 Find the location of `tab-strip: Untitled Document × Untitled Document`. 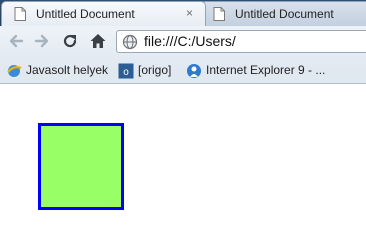

tab-strip: Untitled Document × Untitled Document is located at coordinates (183, 13).